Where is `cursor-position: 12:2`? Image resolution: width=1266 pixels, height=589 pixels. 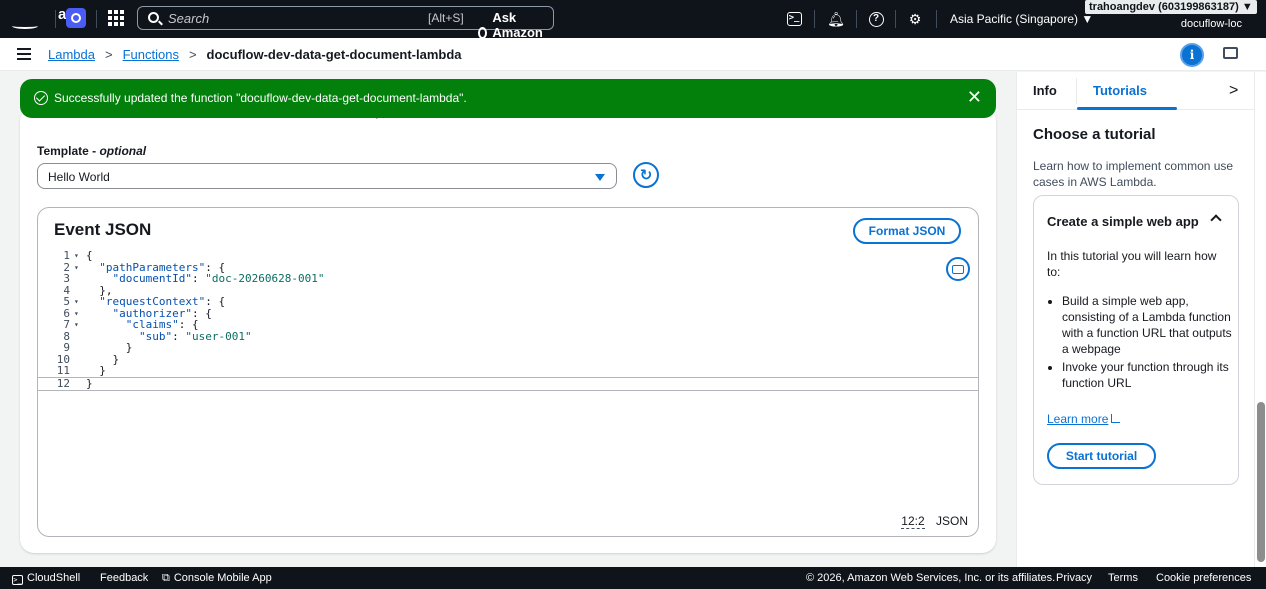 cursor-position: 12:2 is located at coordinates (913, 521).